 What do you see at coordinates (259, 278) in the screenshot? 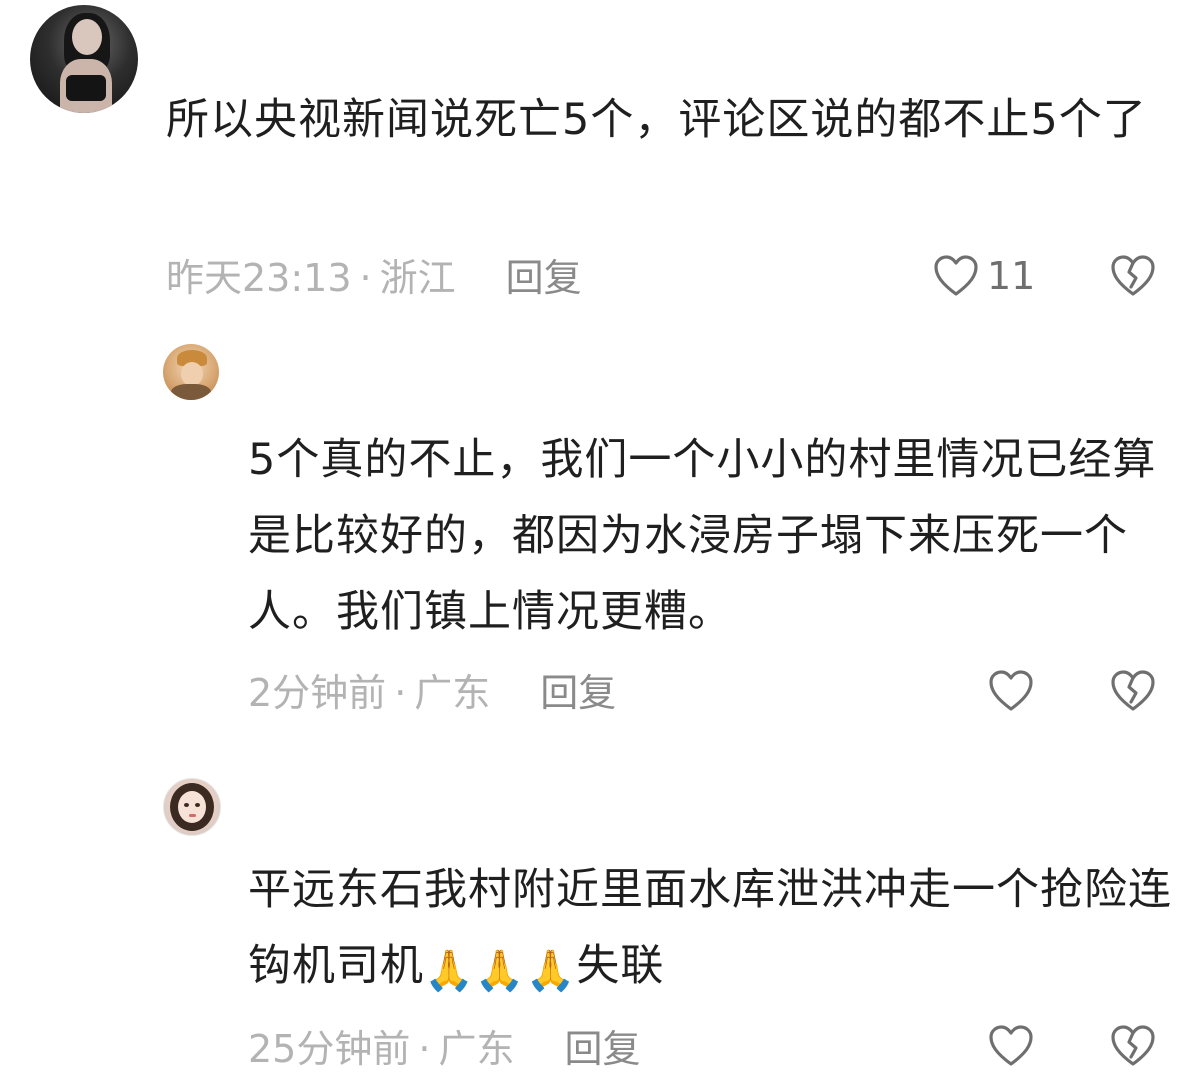
I see `comment-time: 昨天23:13` at bounding box center [259, 278].